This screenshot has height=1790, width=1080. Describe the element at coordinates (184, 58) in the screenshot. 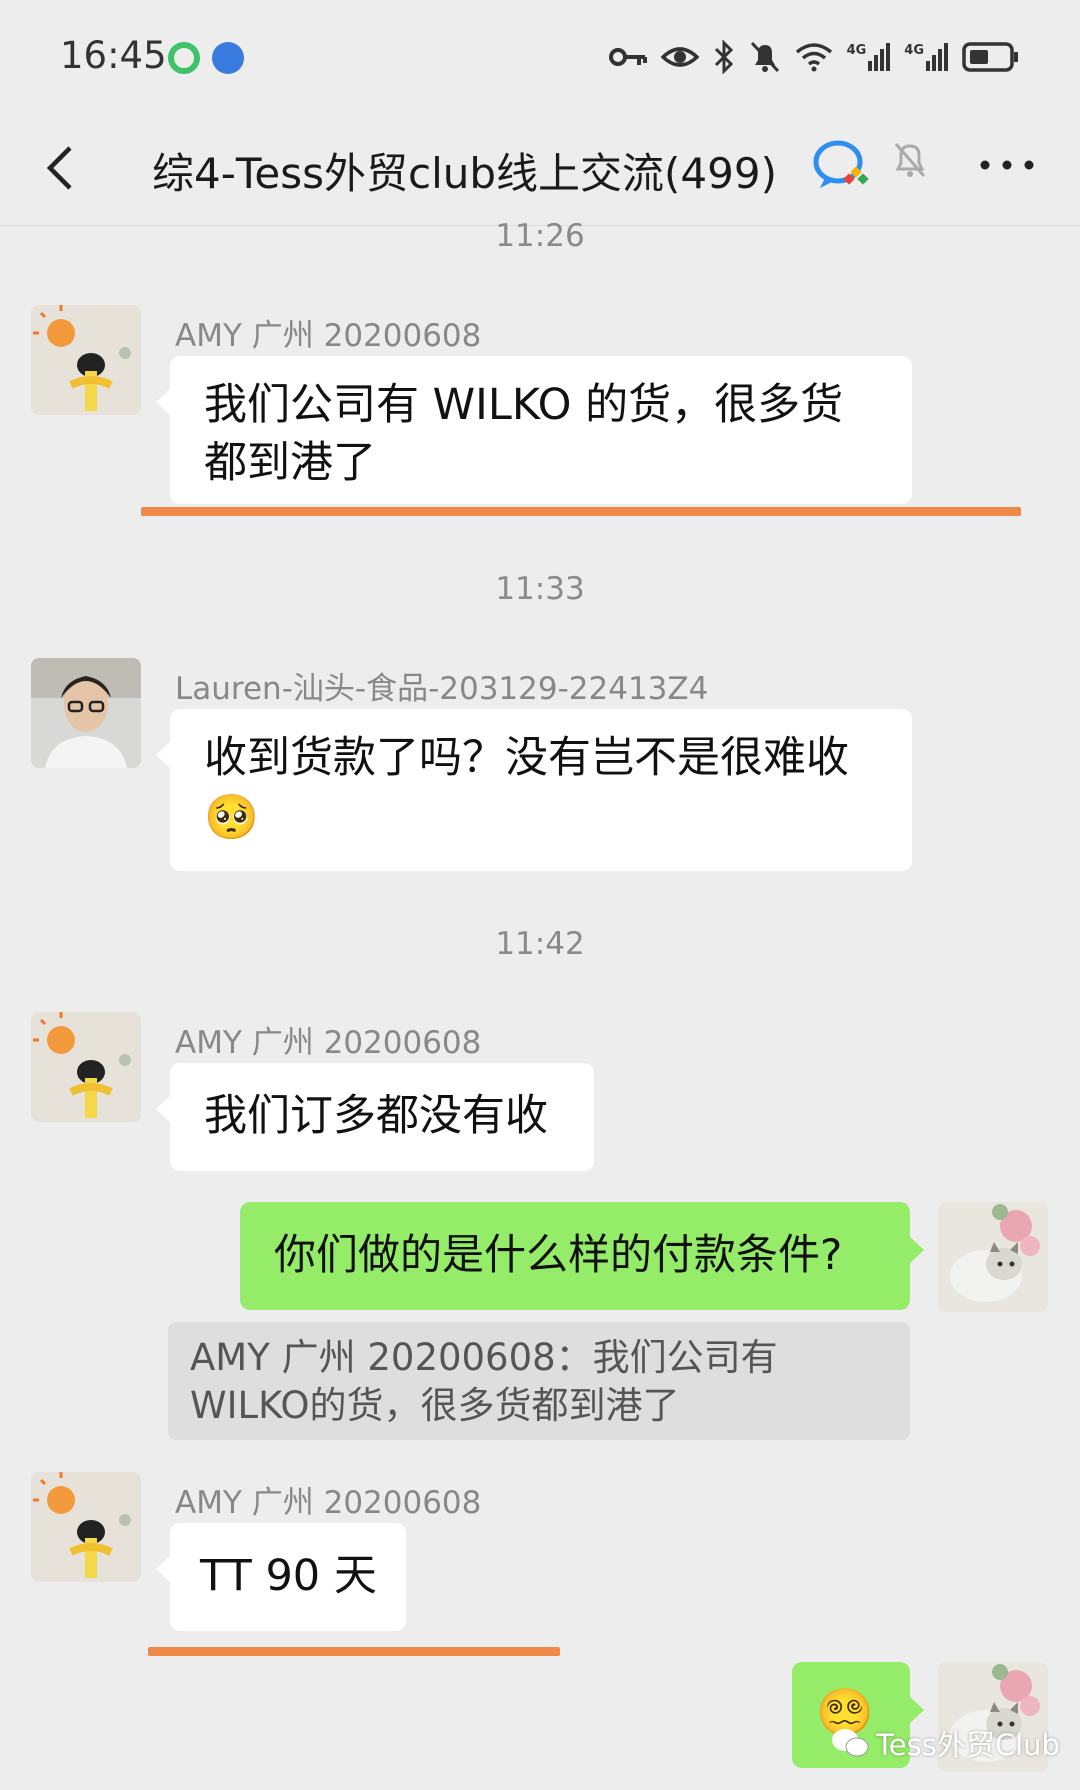

I see `app-green-icon` at that location.